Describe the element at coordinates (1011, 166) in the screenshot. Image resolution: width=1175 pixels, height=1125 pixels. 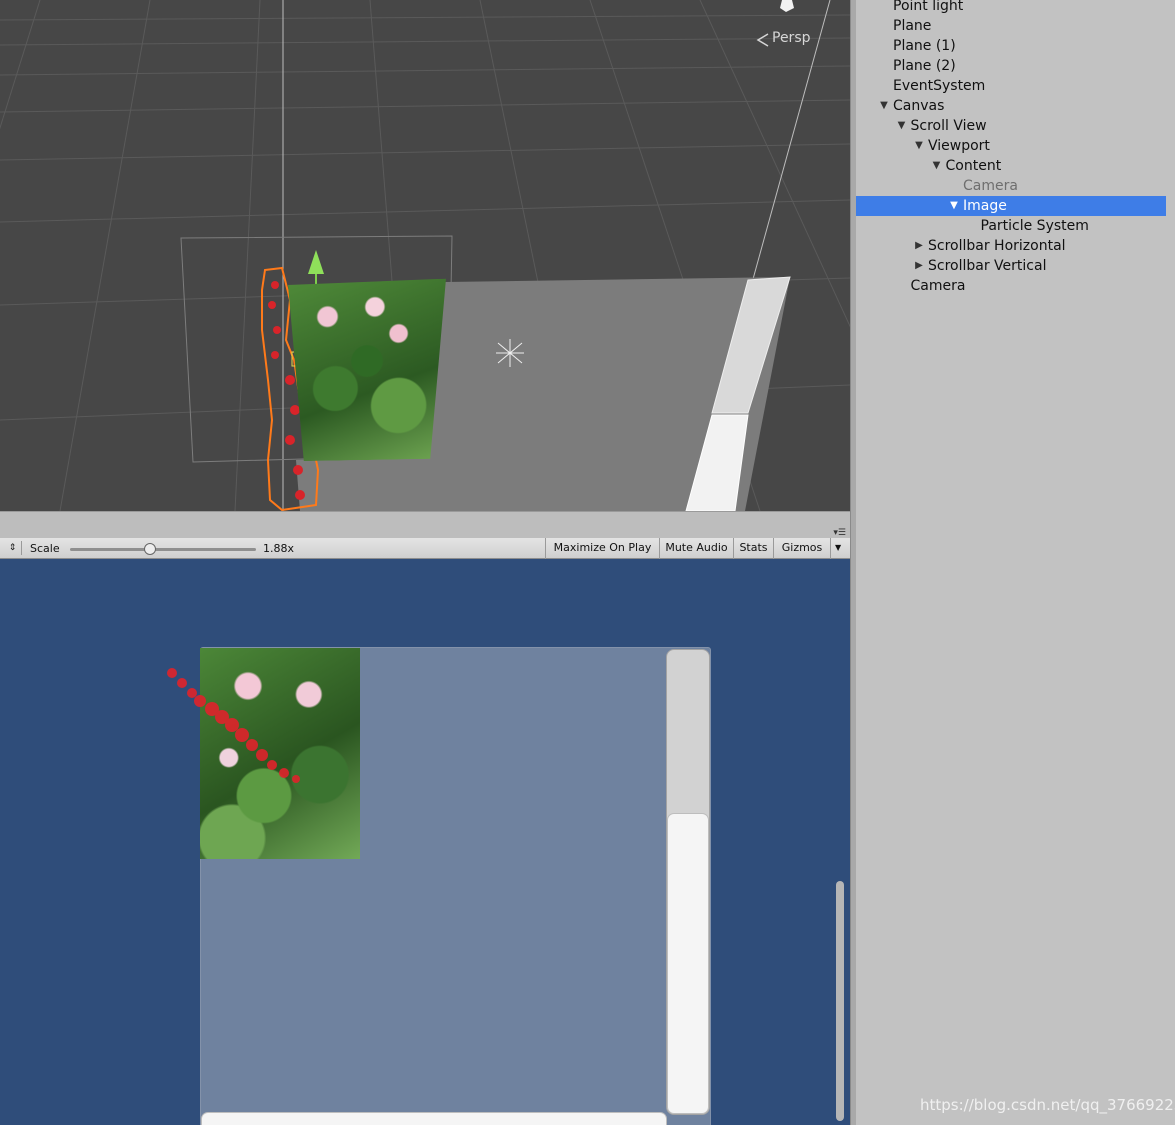
I see `hierarchy-item: ▼ Content` at that location.